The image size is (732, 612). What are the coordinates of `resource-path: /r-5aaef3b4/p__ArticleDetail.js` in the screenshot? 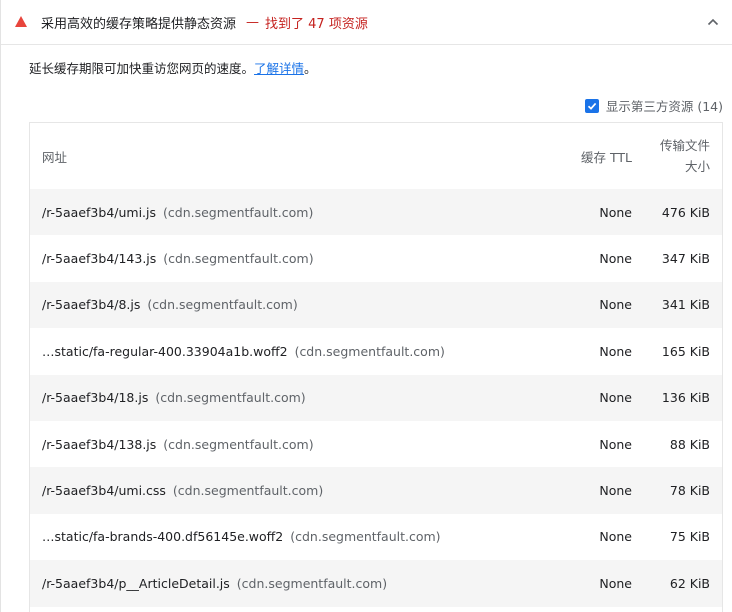 It's located at (136, 583).